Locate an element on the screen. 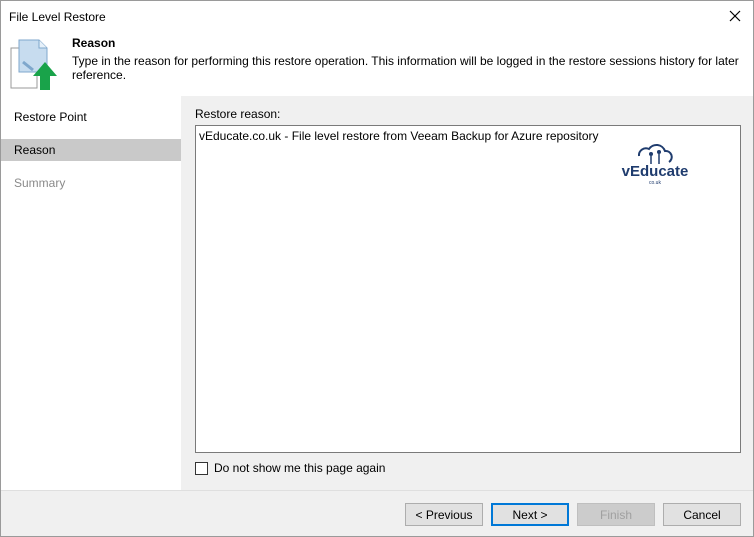 The image size is (754, 537). close-button is located at coordinates (735, 16).